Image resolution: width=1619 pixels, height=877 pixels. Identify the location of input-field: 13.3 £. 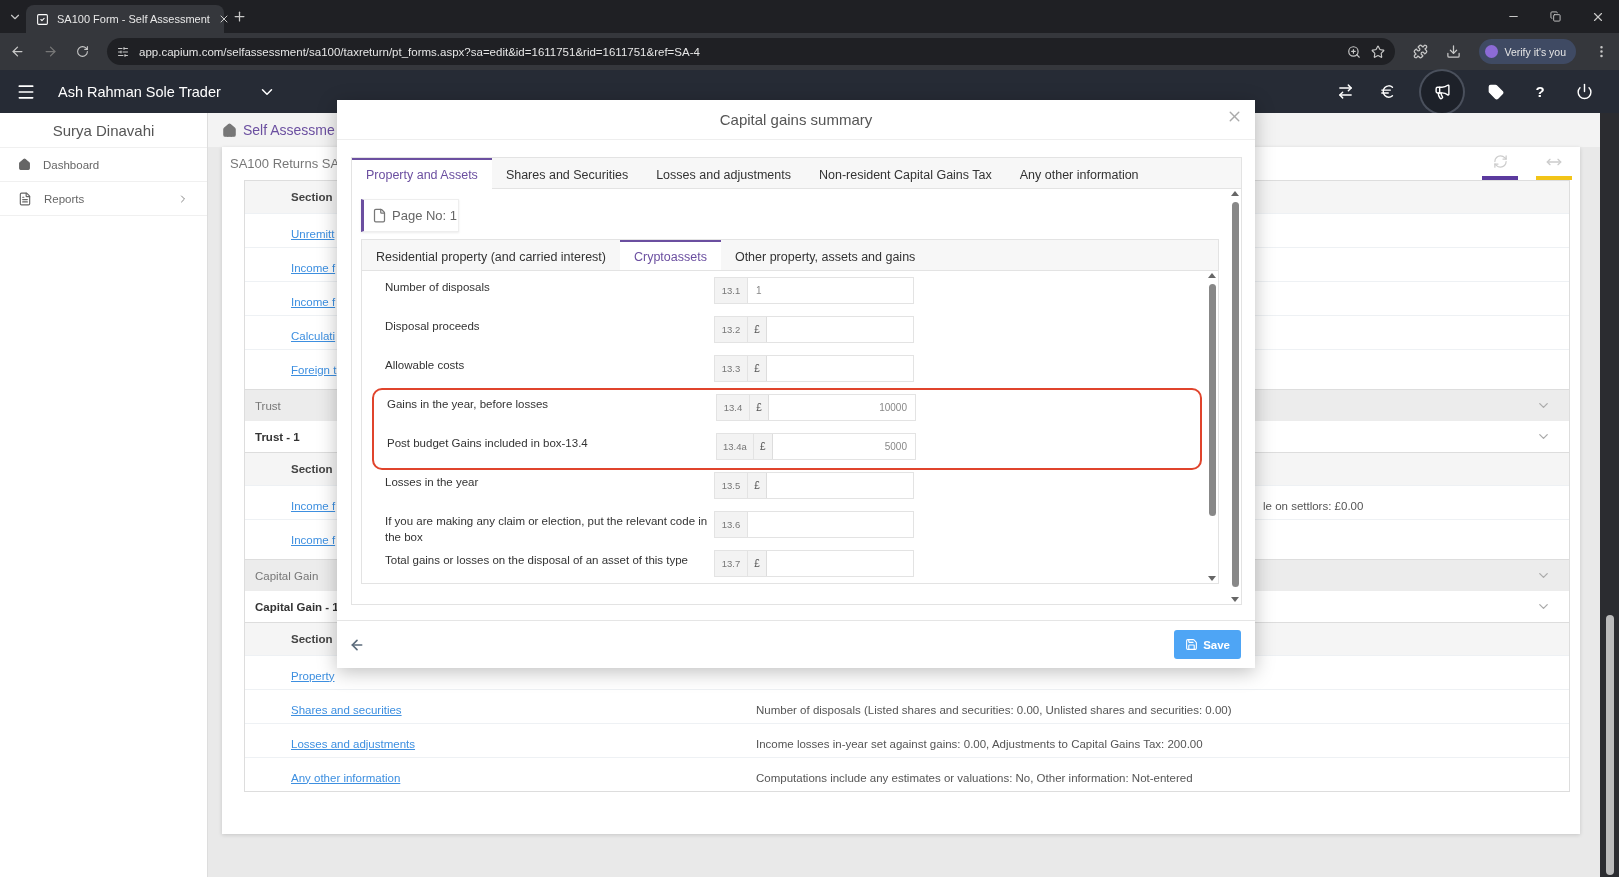
(814, 368).